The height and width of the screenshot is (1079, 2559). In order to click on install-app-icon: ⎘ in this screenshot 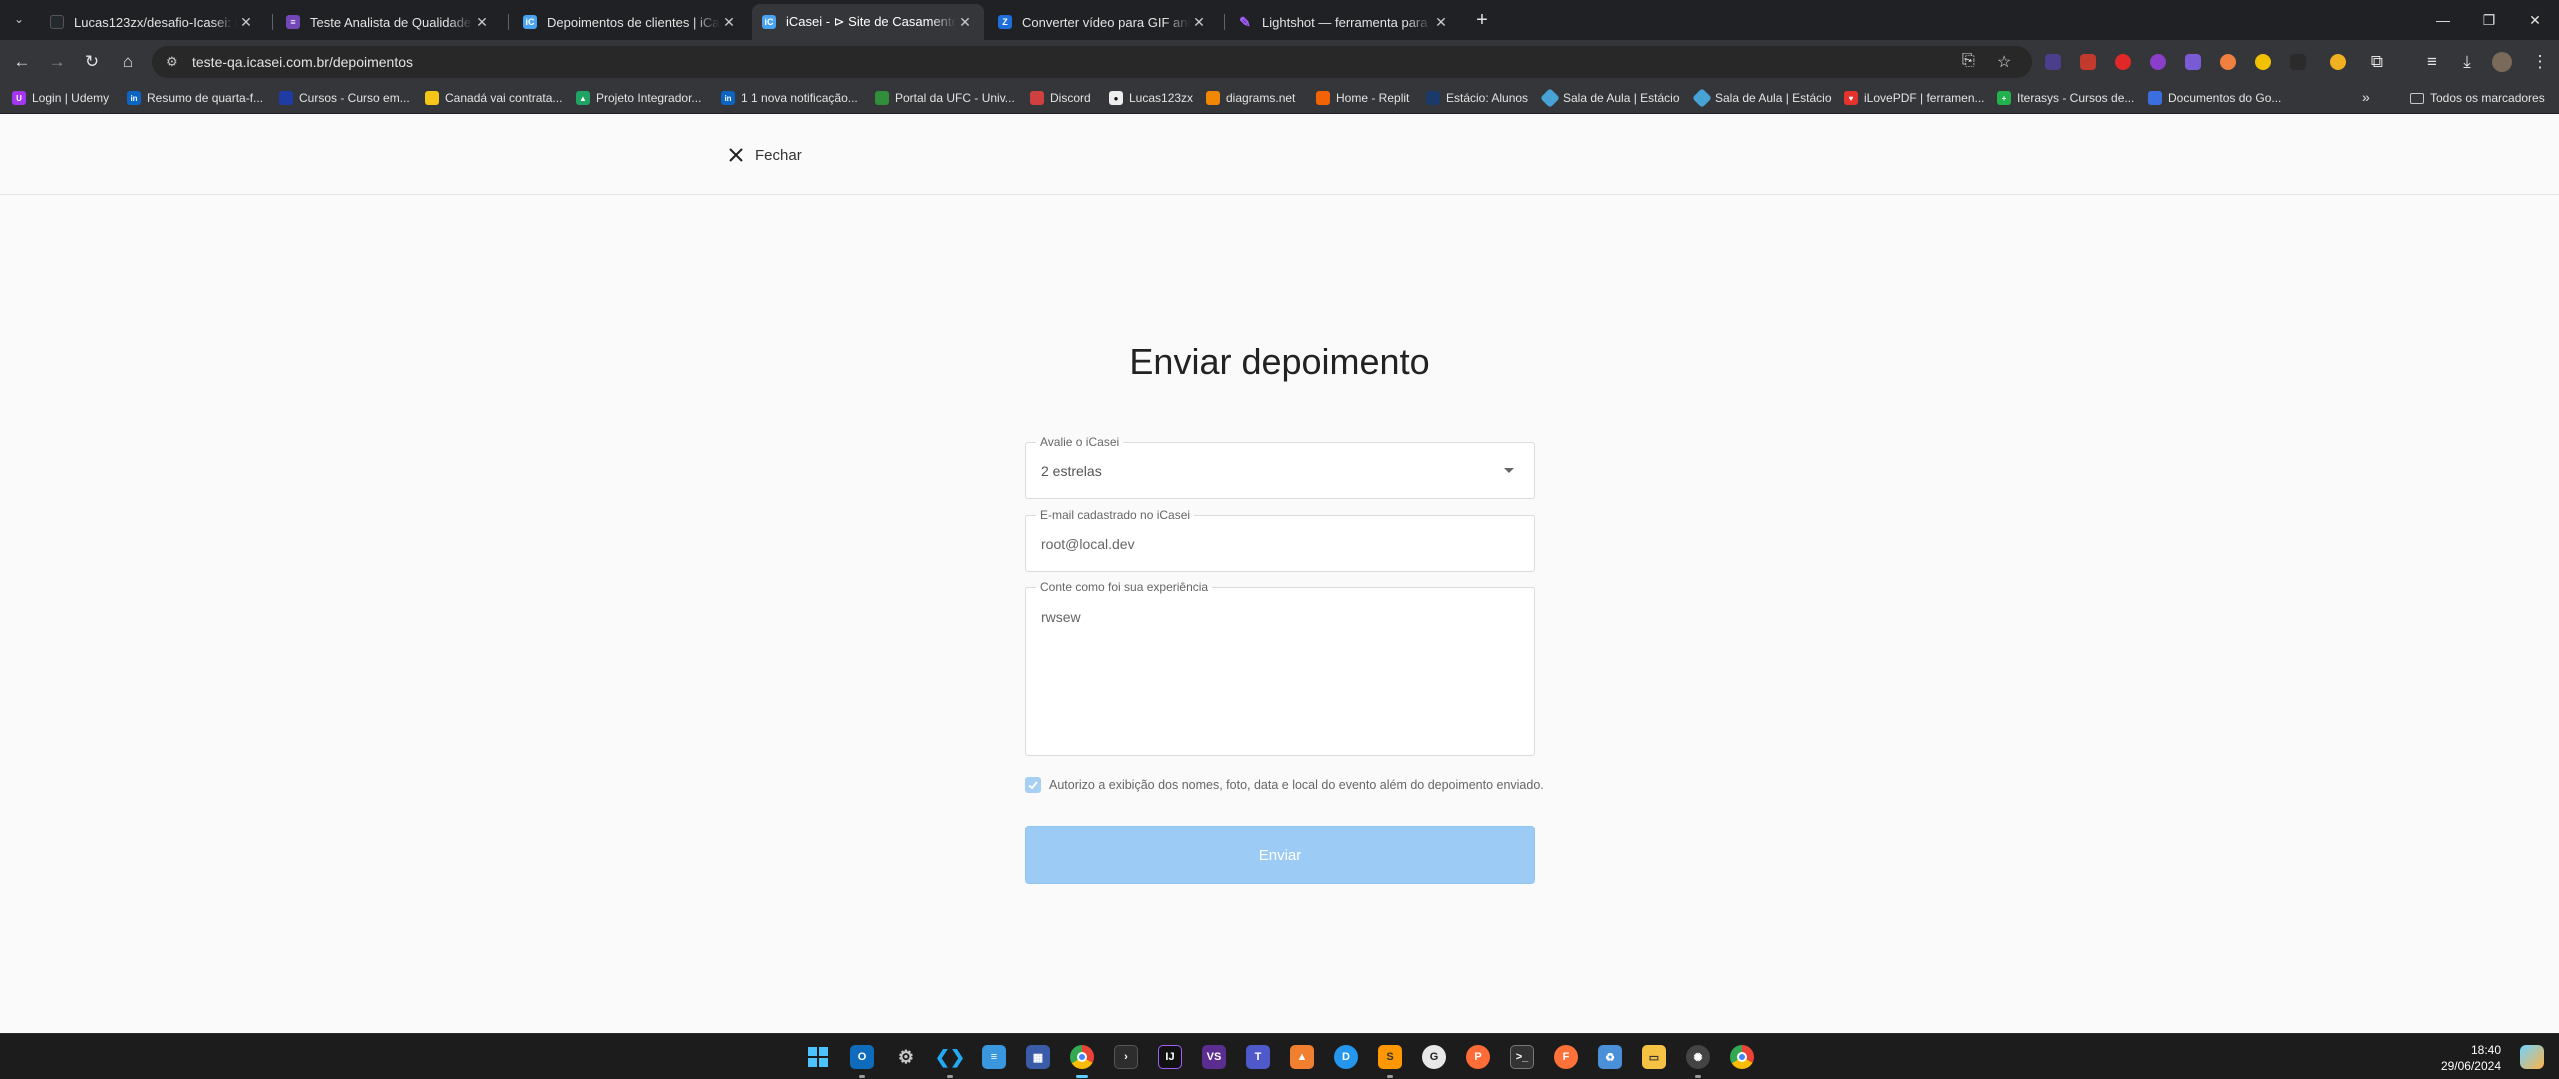, I will do `click(1968, 61)`.